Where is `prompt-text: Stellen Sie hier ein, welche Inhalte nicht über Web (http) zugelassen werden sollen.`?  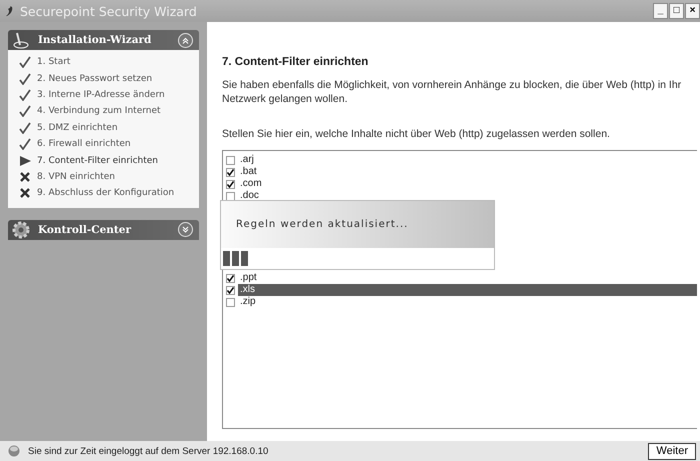
prompt-text: Stellen Sie hier ein, welche Inhalte nicht über Web (http) zugelassen werden sollen. is located at coordinates (416, 134).